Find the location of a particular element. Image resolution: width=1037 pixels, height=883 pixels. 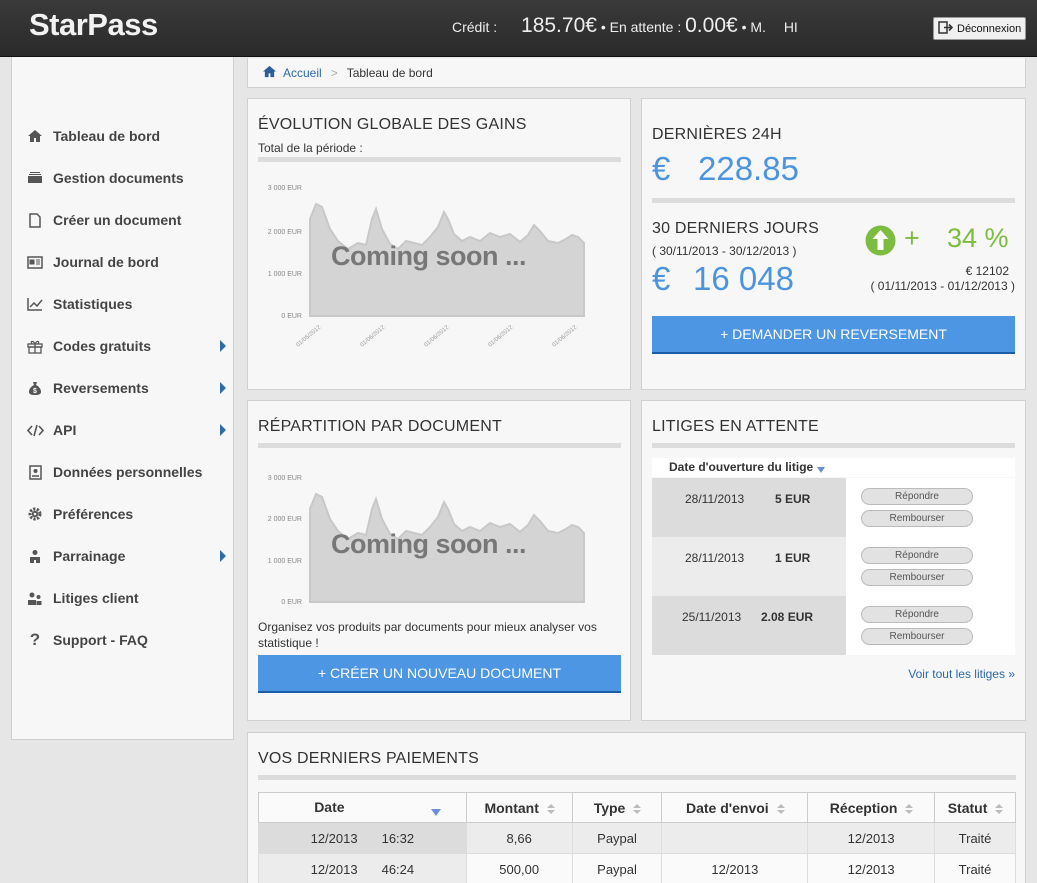

sidebar-item-documents: Gestion documents is located at coordinates (126, 178).